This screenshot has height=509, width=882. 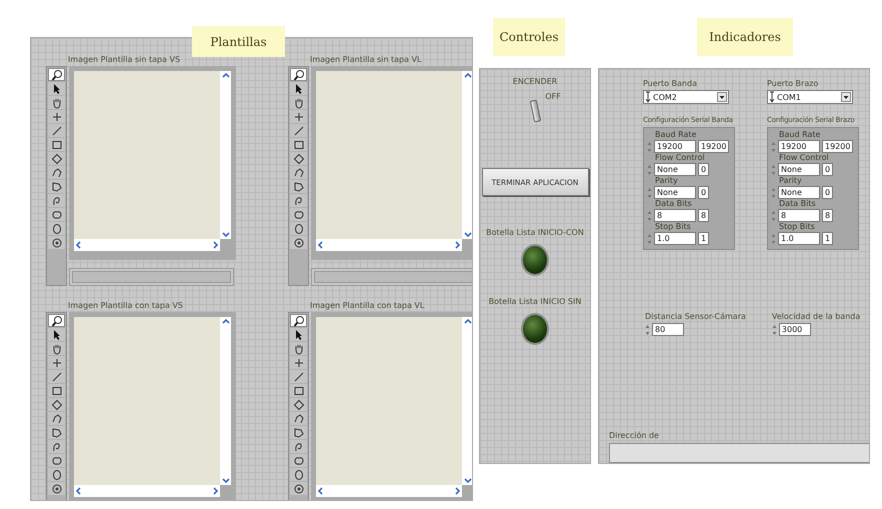 I want to click on ring-icon, so click(x=56, y=488).